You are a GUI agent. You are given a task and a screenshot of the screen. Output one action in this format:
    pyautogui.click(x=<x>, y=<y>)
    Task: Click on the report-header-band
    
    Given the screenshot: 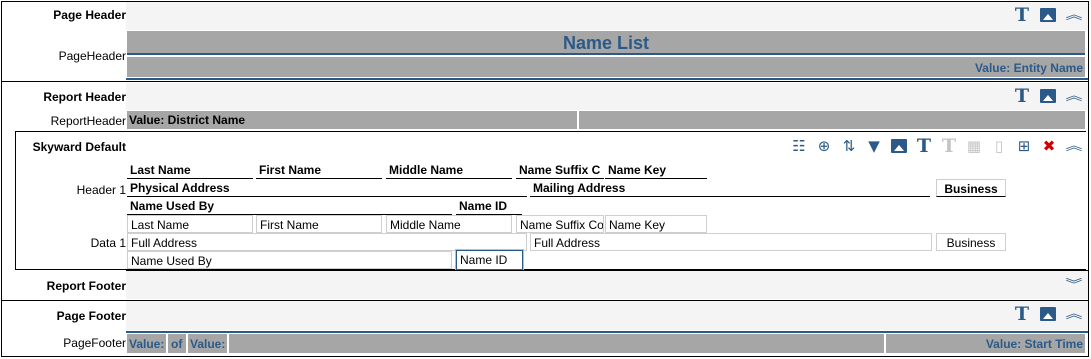 What is the action you would take?
    pyautogui.click(x=607, y=96)
    